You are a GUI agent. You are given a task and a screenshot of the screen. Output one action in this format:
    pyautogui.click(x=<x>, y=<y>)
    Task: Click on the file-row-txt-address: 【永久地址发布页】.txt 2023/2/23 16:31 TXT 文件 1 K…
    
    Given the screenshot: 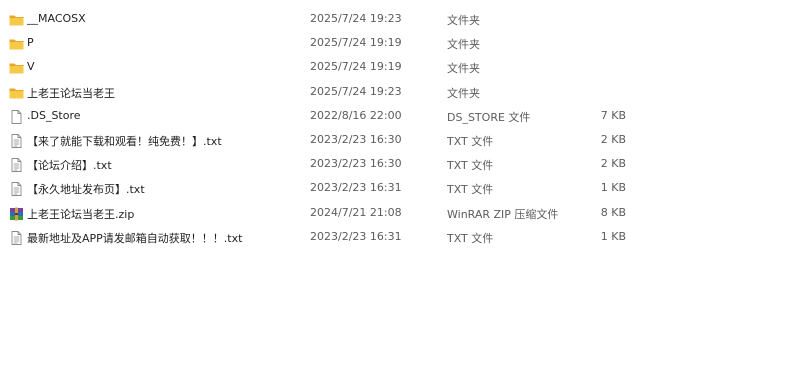 What is the action you would take?
    pyautogui.click(x=400, y=189)
    